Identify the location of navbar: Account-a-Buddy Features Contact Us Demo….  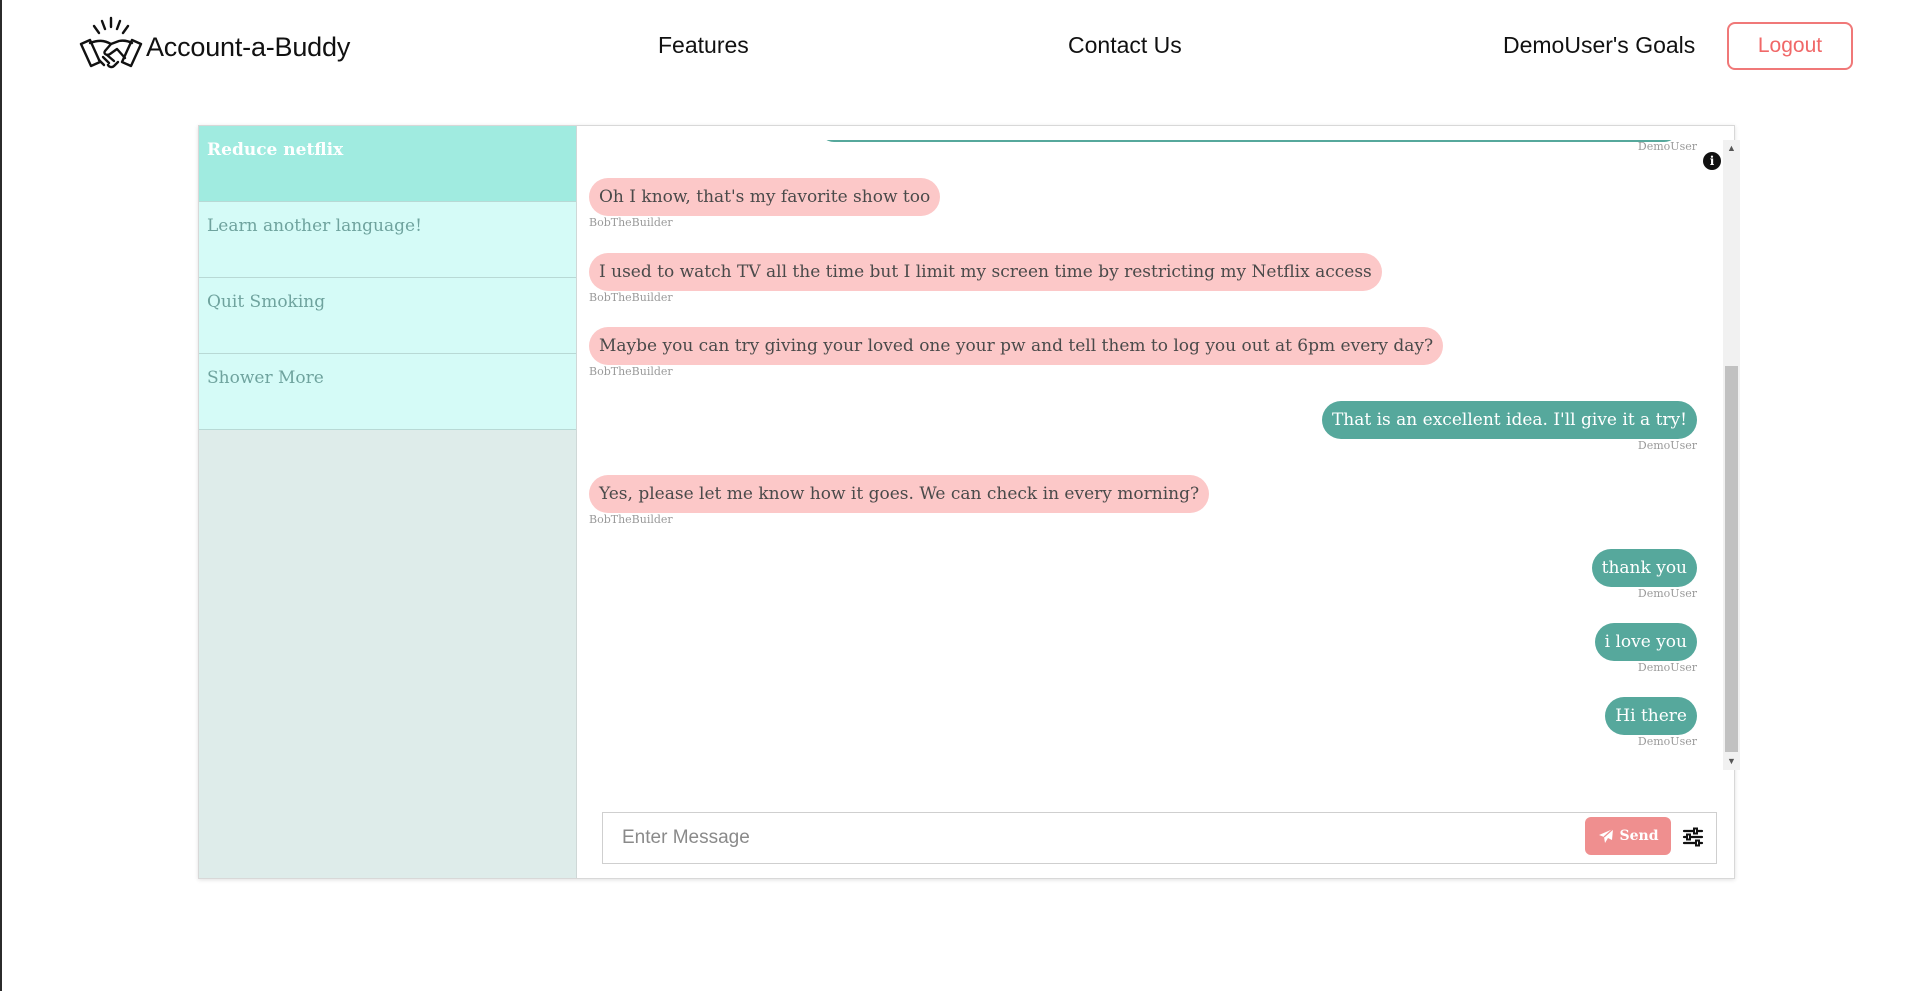
(959, 48).